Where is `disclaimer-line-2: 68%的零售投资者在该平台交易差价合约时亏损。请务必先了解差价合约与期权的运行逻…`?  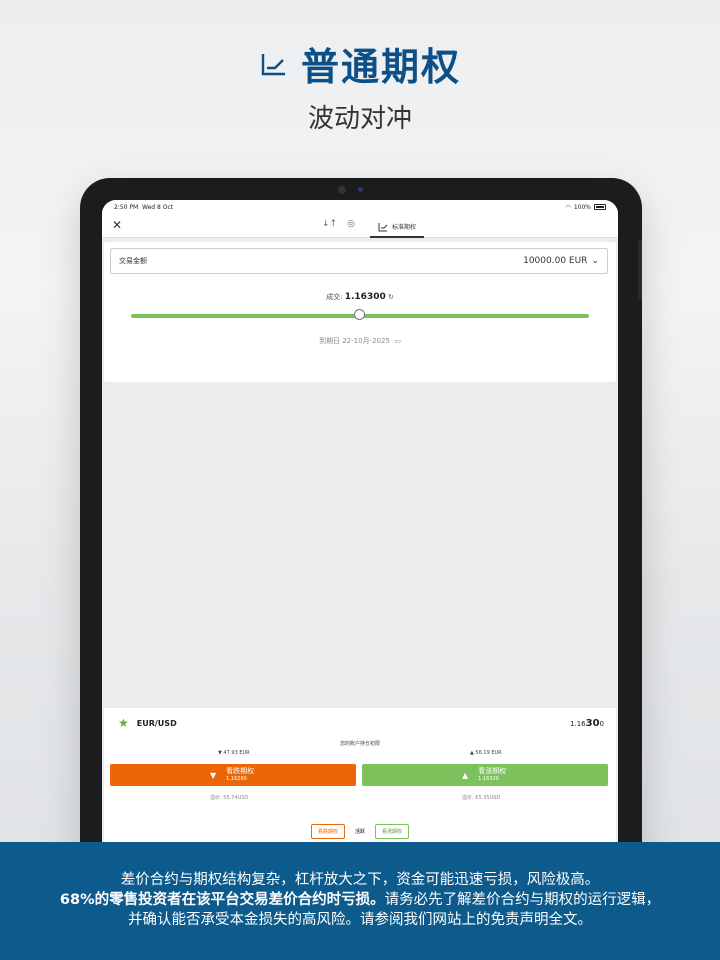
disclaimer-line-2: 68%的零售投资者在该平台交易差价合约时亏损。请务必先了解差价合约与期权的运行逻… is located at coordinates (360, 900).